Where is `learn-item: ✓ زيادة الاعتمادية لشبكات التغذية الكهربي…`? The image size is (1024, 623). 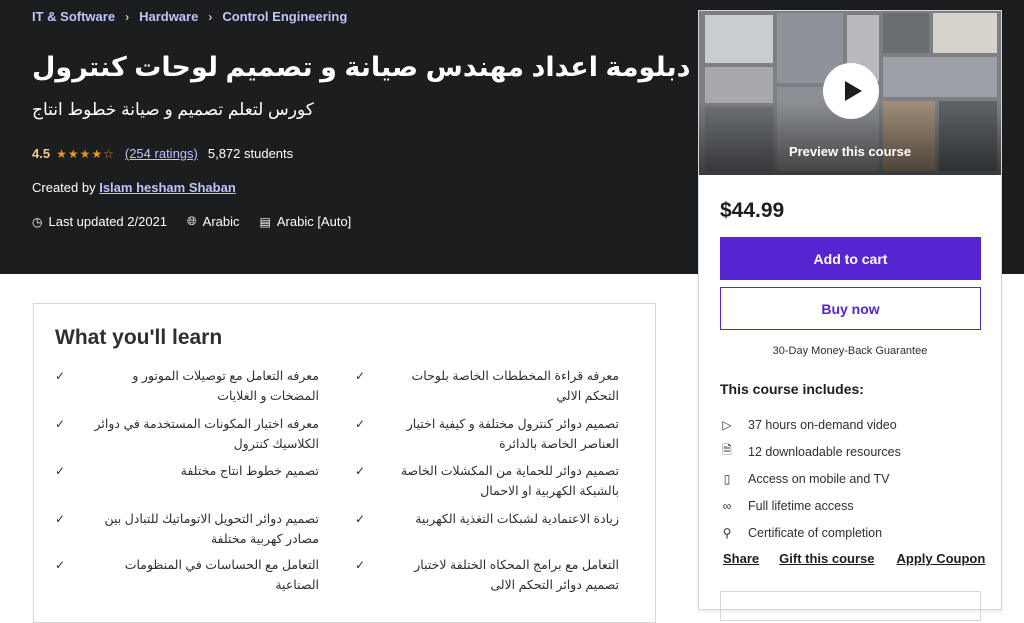
learn-item: ✓ زيادة الاعتمادية لشبكات التغذية الكهربي… is located at coordinates (487, 519).